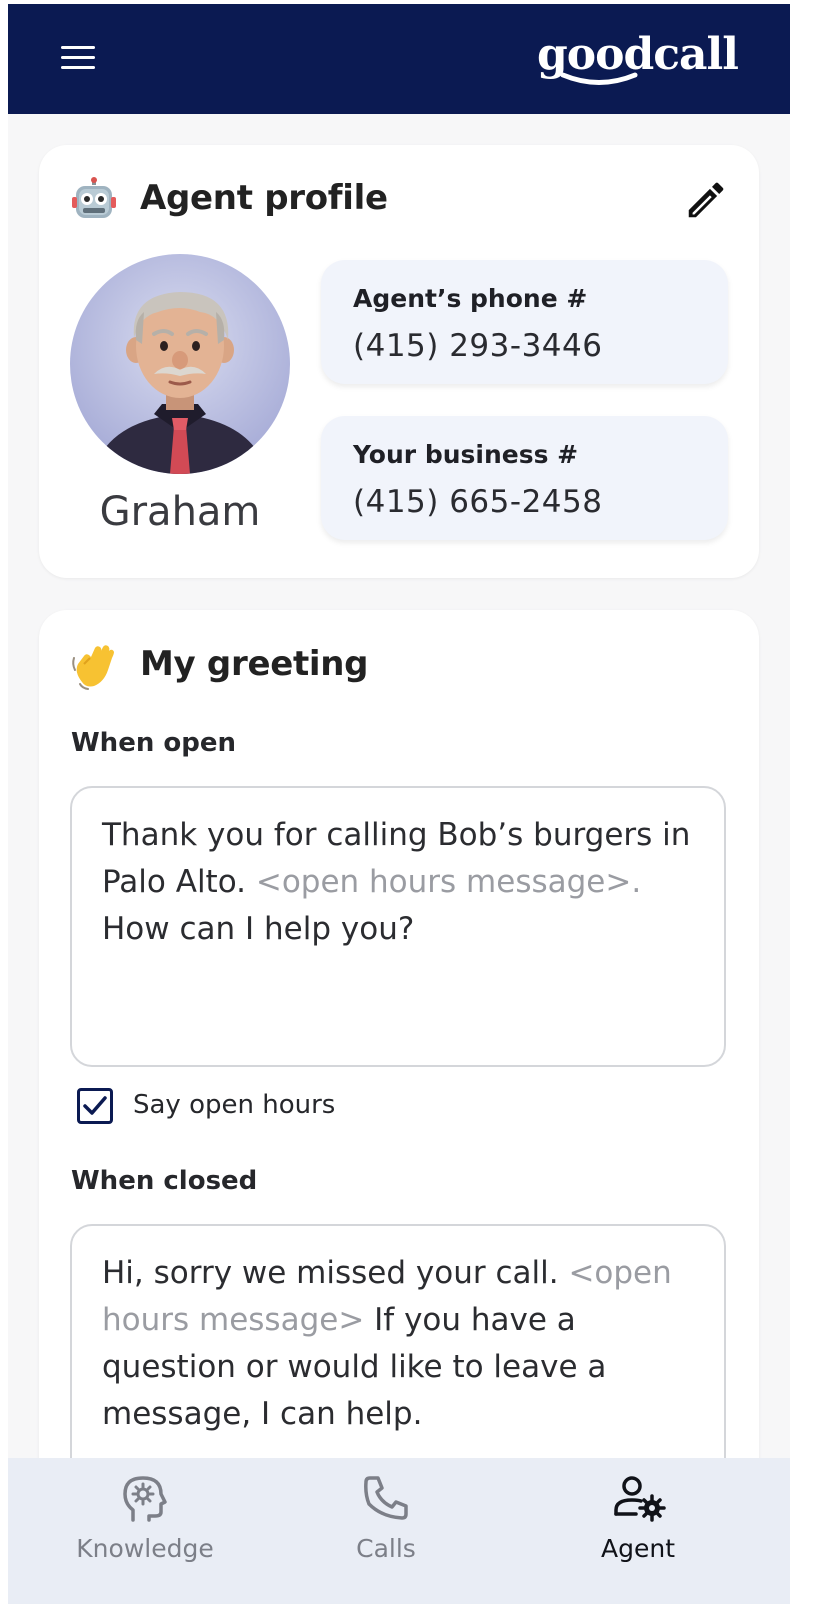 This screenshot has width=816, height=1604. I want to click on agent-phone-box: Agent’s phone # (415) 293-3446, so click(524, 322).